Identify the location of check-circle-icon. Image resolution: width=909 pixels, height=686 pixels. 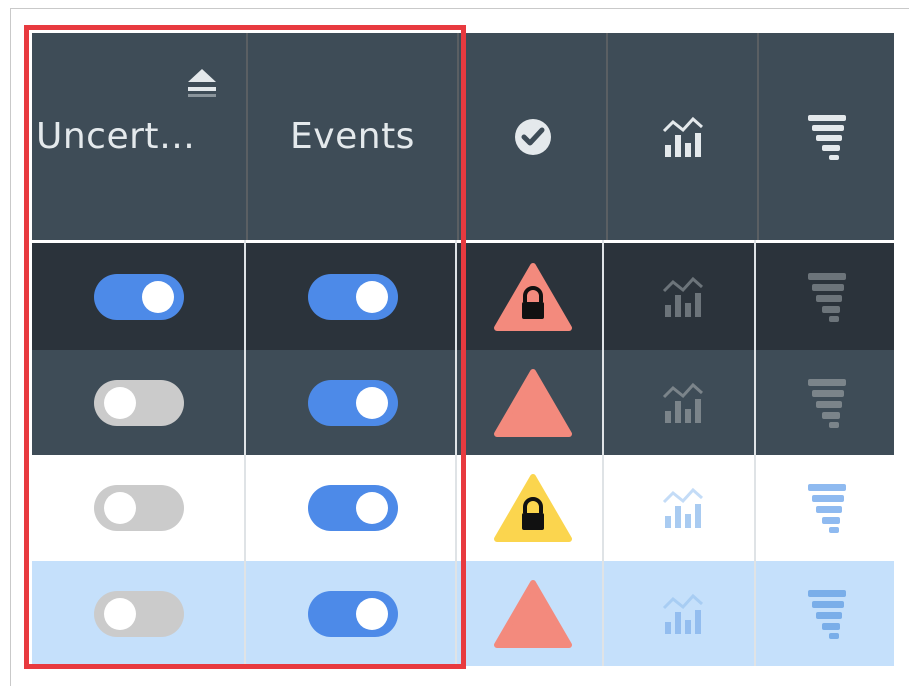
(532, 136).